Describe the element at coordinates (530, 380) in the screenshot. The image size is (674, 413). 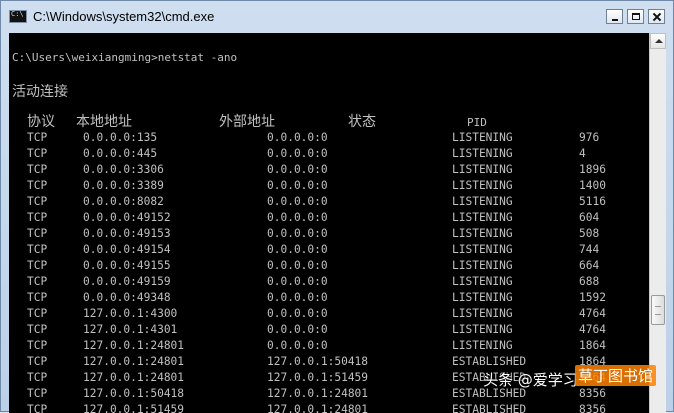
I see `source-overlay: 头条 @爱学习` at that location.